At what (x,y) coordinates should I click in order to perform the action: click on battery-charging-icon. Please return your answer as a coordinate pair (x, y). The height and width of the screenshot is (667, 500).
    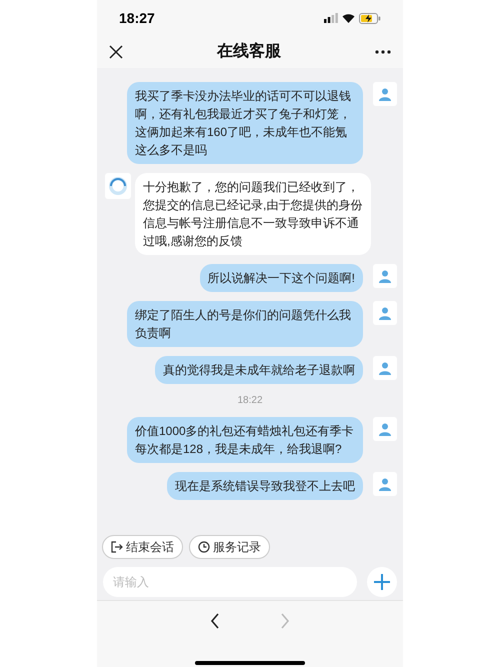
    Looking at the image, I should click on (370, 18).